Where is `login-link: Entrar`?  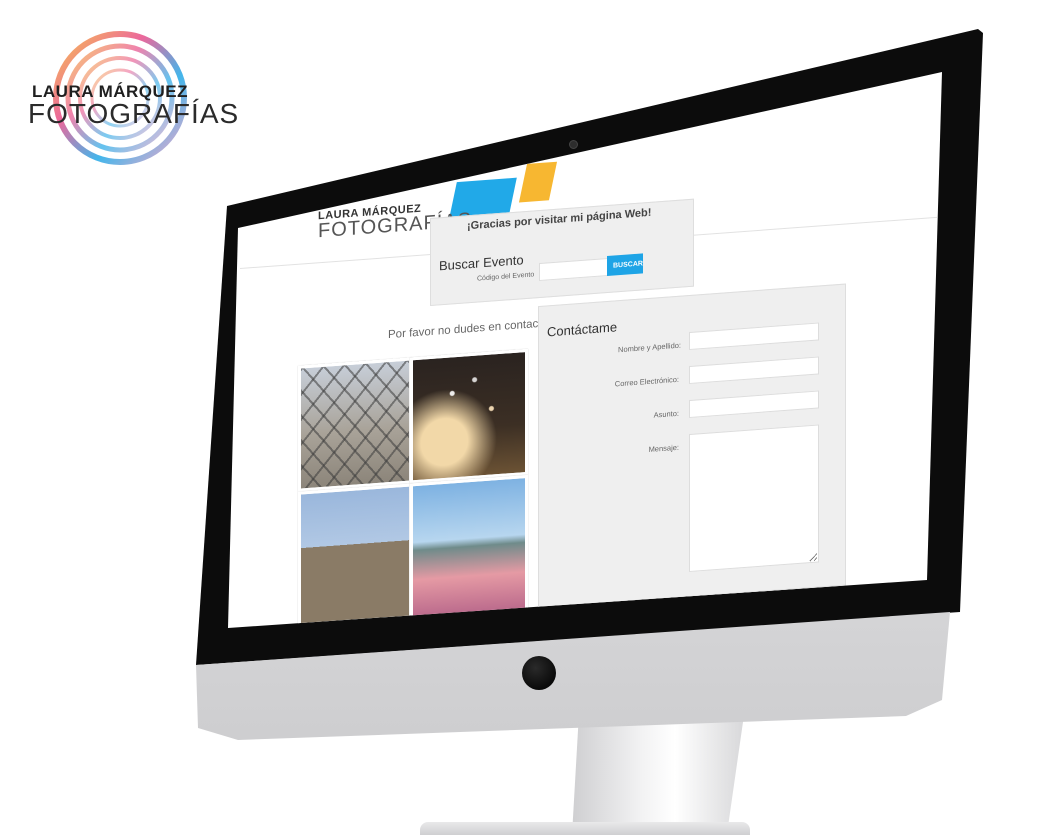
login-link: Entrar is located at coordinates (847, 42).